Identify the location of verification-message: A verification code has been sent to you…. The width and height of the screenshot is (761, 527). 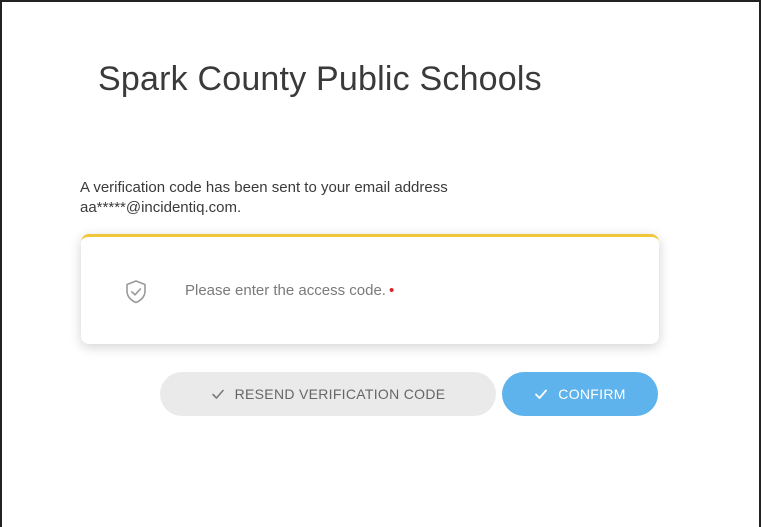
(264, 198).